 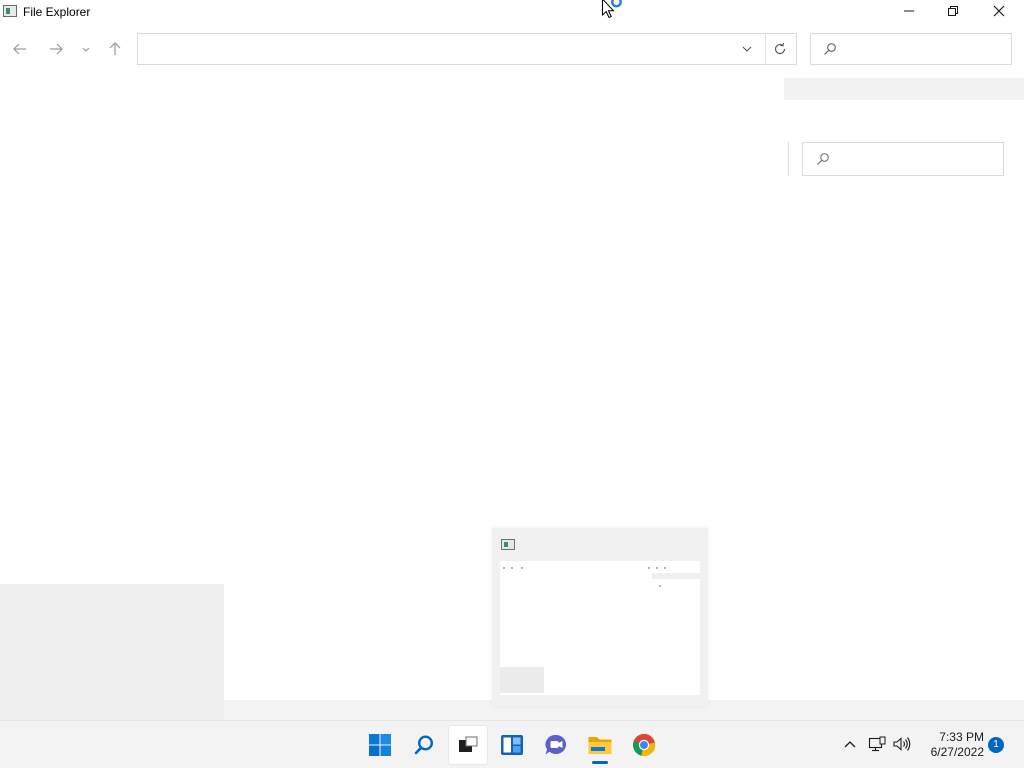 I want to click on windows-start-icon, so click(x=380, y=745).